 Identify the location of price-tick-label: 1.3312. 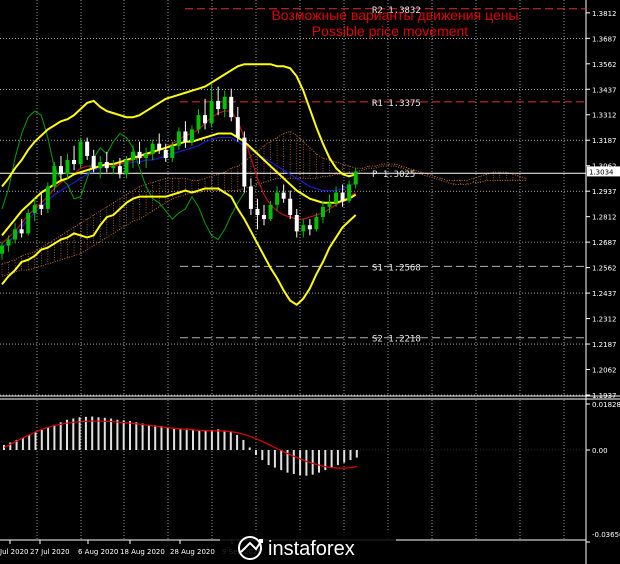
(604, 116).